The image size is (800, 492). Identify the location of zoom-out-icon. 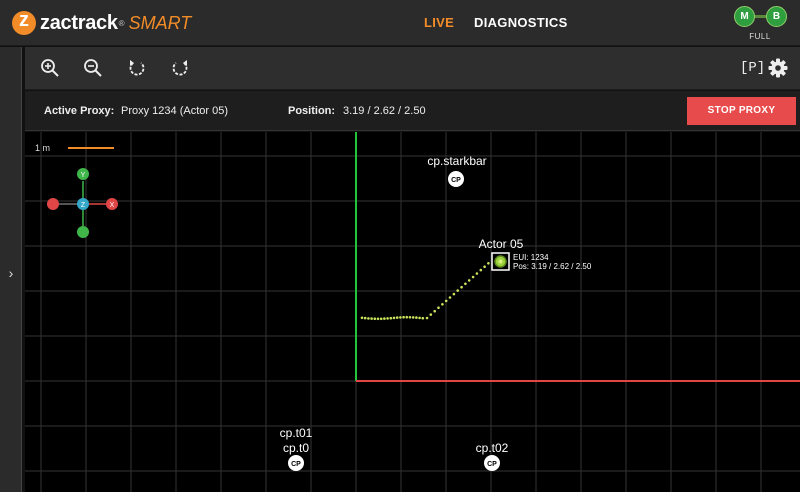
(93, 68).